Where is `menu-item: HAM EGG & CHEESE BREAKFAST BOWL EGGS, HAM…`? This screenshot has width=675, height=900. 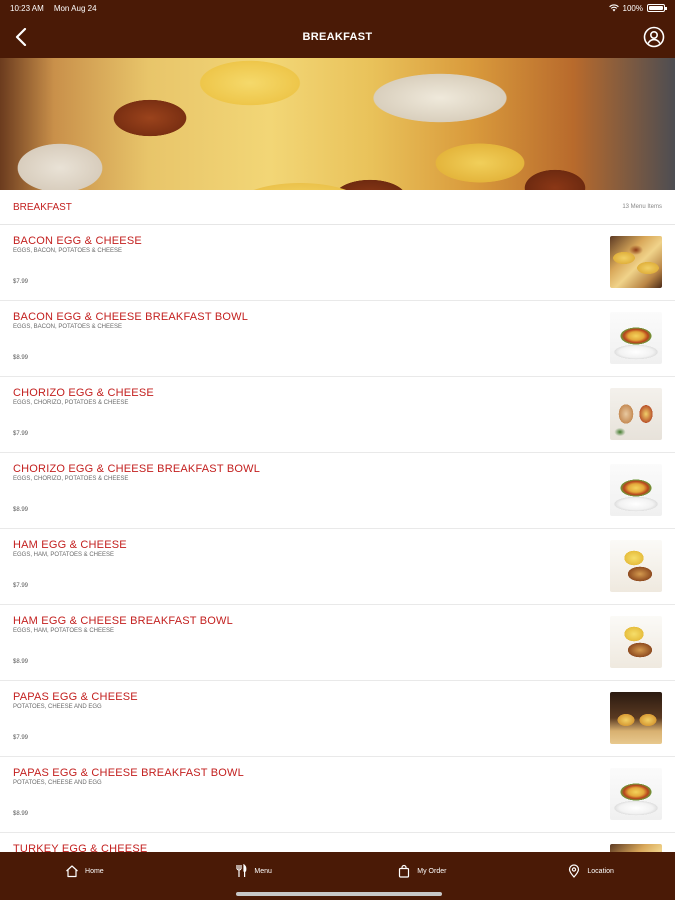
menu-item: HAM EGG & CHEESE BREAKFAST BOWL EGGS, HAM… is located at coordinates (337, 643).